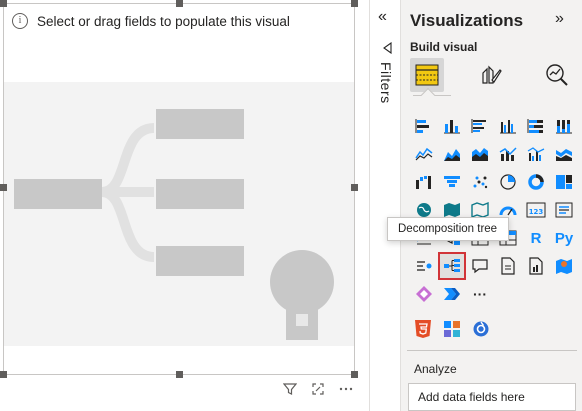 The height and width of the screenshot is (411, 582). Describe the element at coordinates (564, 210) in the screenshot. I see `multi-row-card-icon` at that location.